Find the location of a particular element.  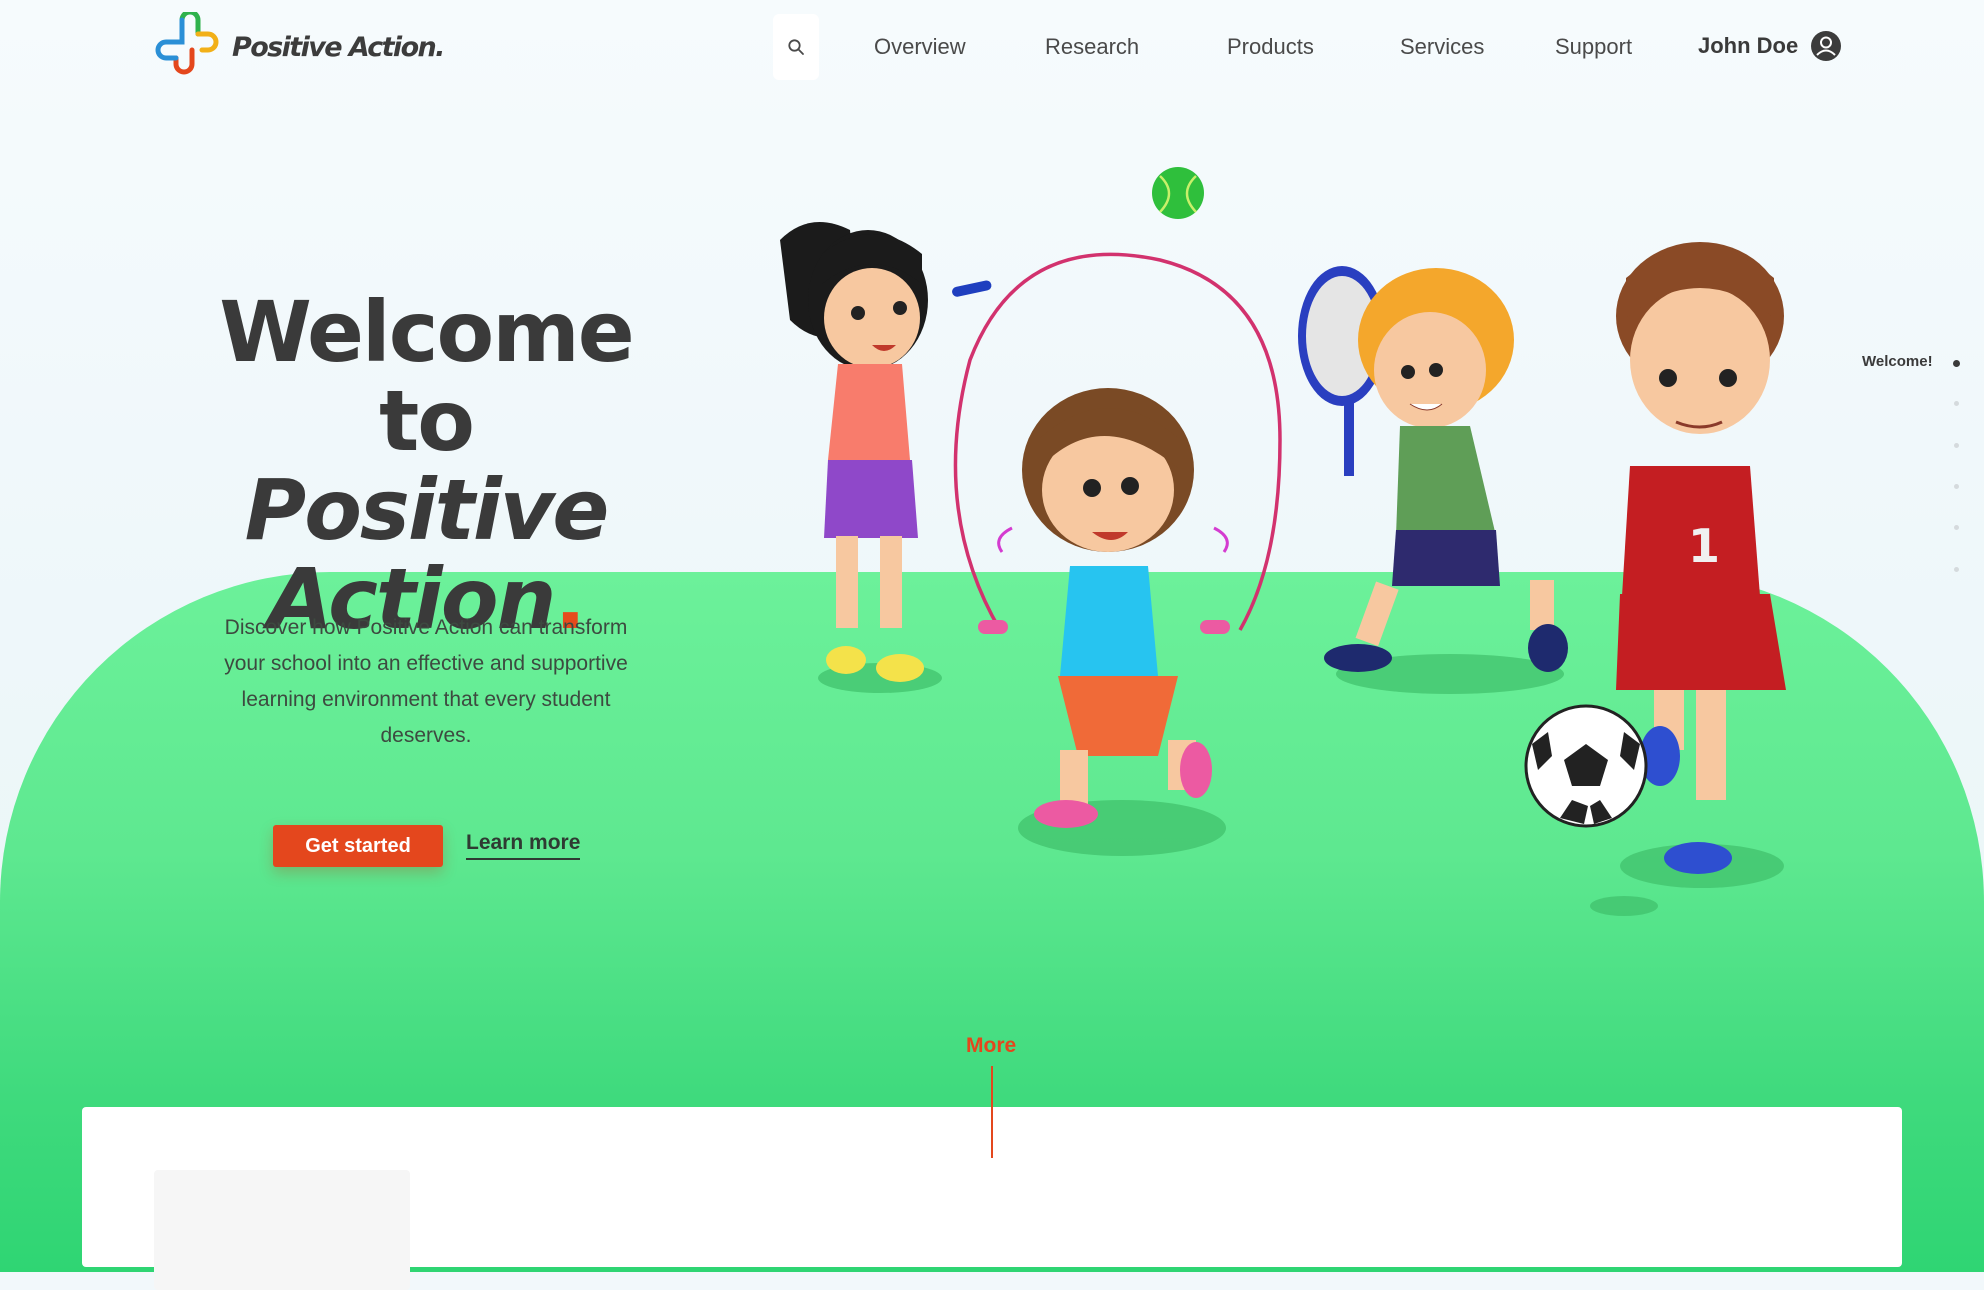

user-menu: John Doe is located at coordinates (1770, 46).